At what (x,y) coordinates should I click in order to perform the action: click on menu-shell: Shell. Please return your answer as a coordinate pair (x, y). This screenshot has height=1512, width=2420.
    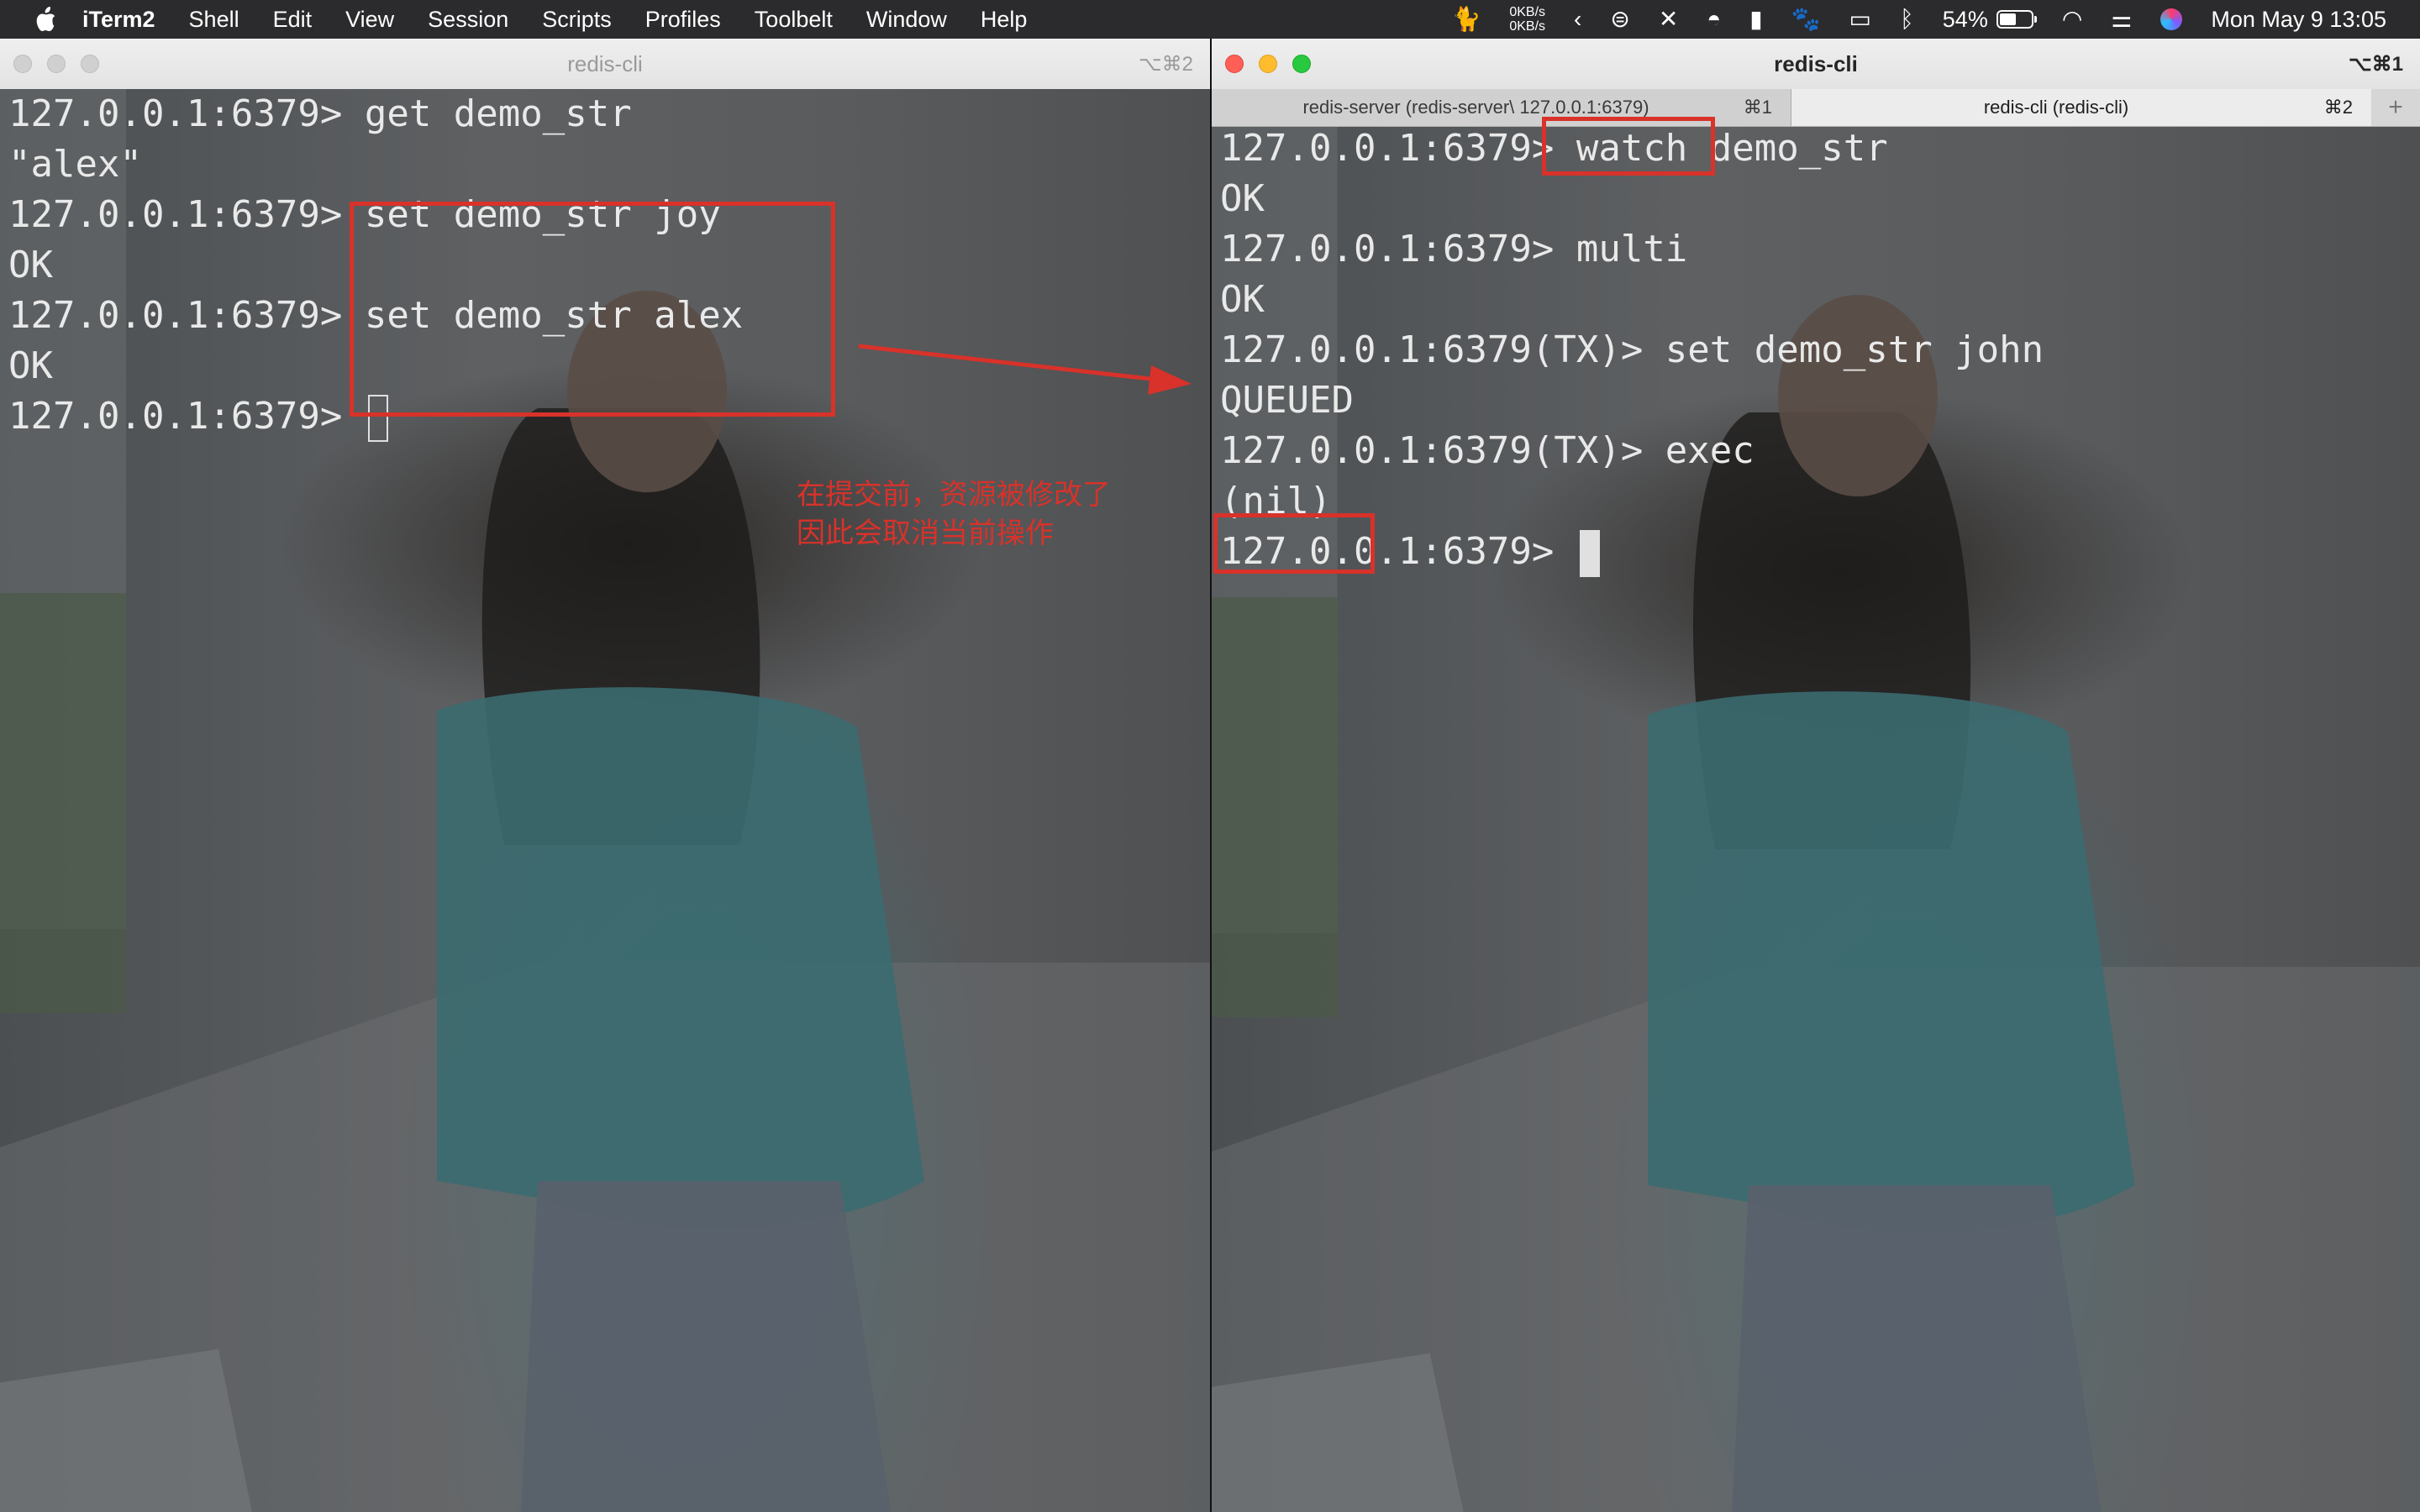
    Looking at the image, I should click on (214, 20).